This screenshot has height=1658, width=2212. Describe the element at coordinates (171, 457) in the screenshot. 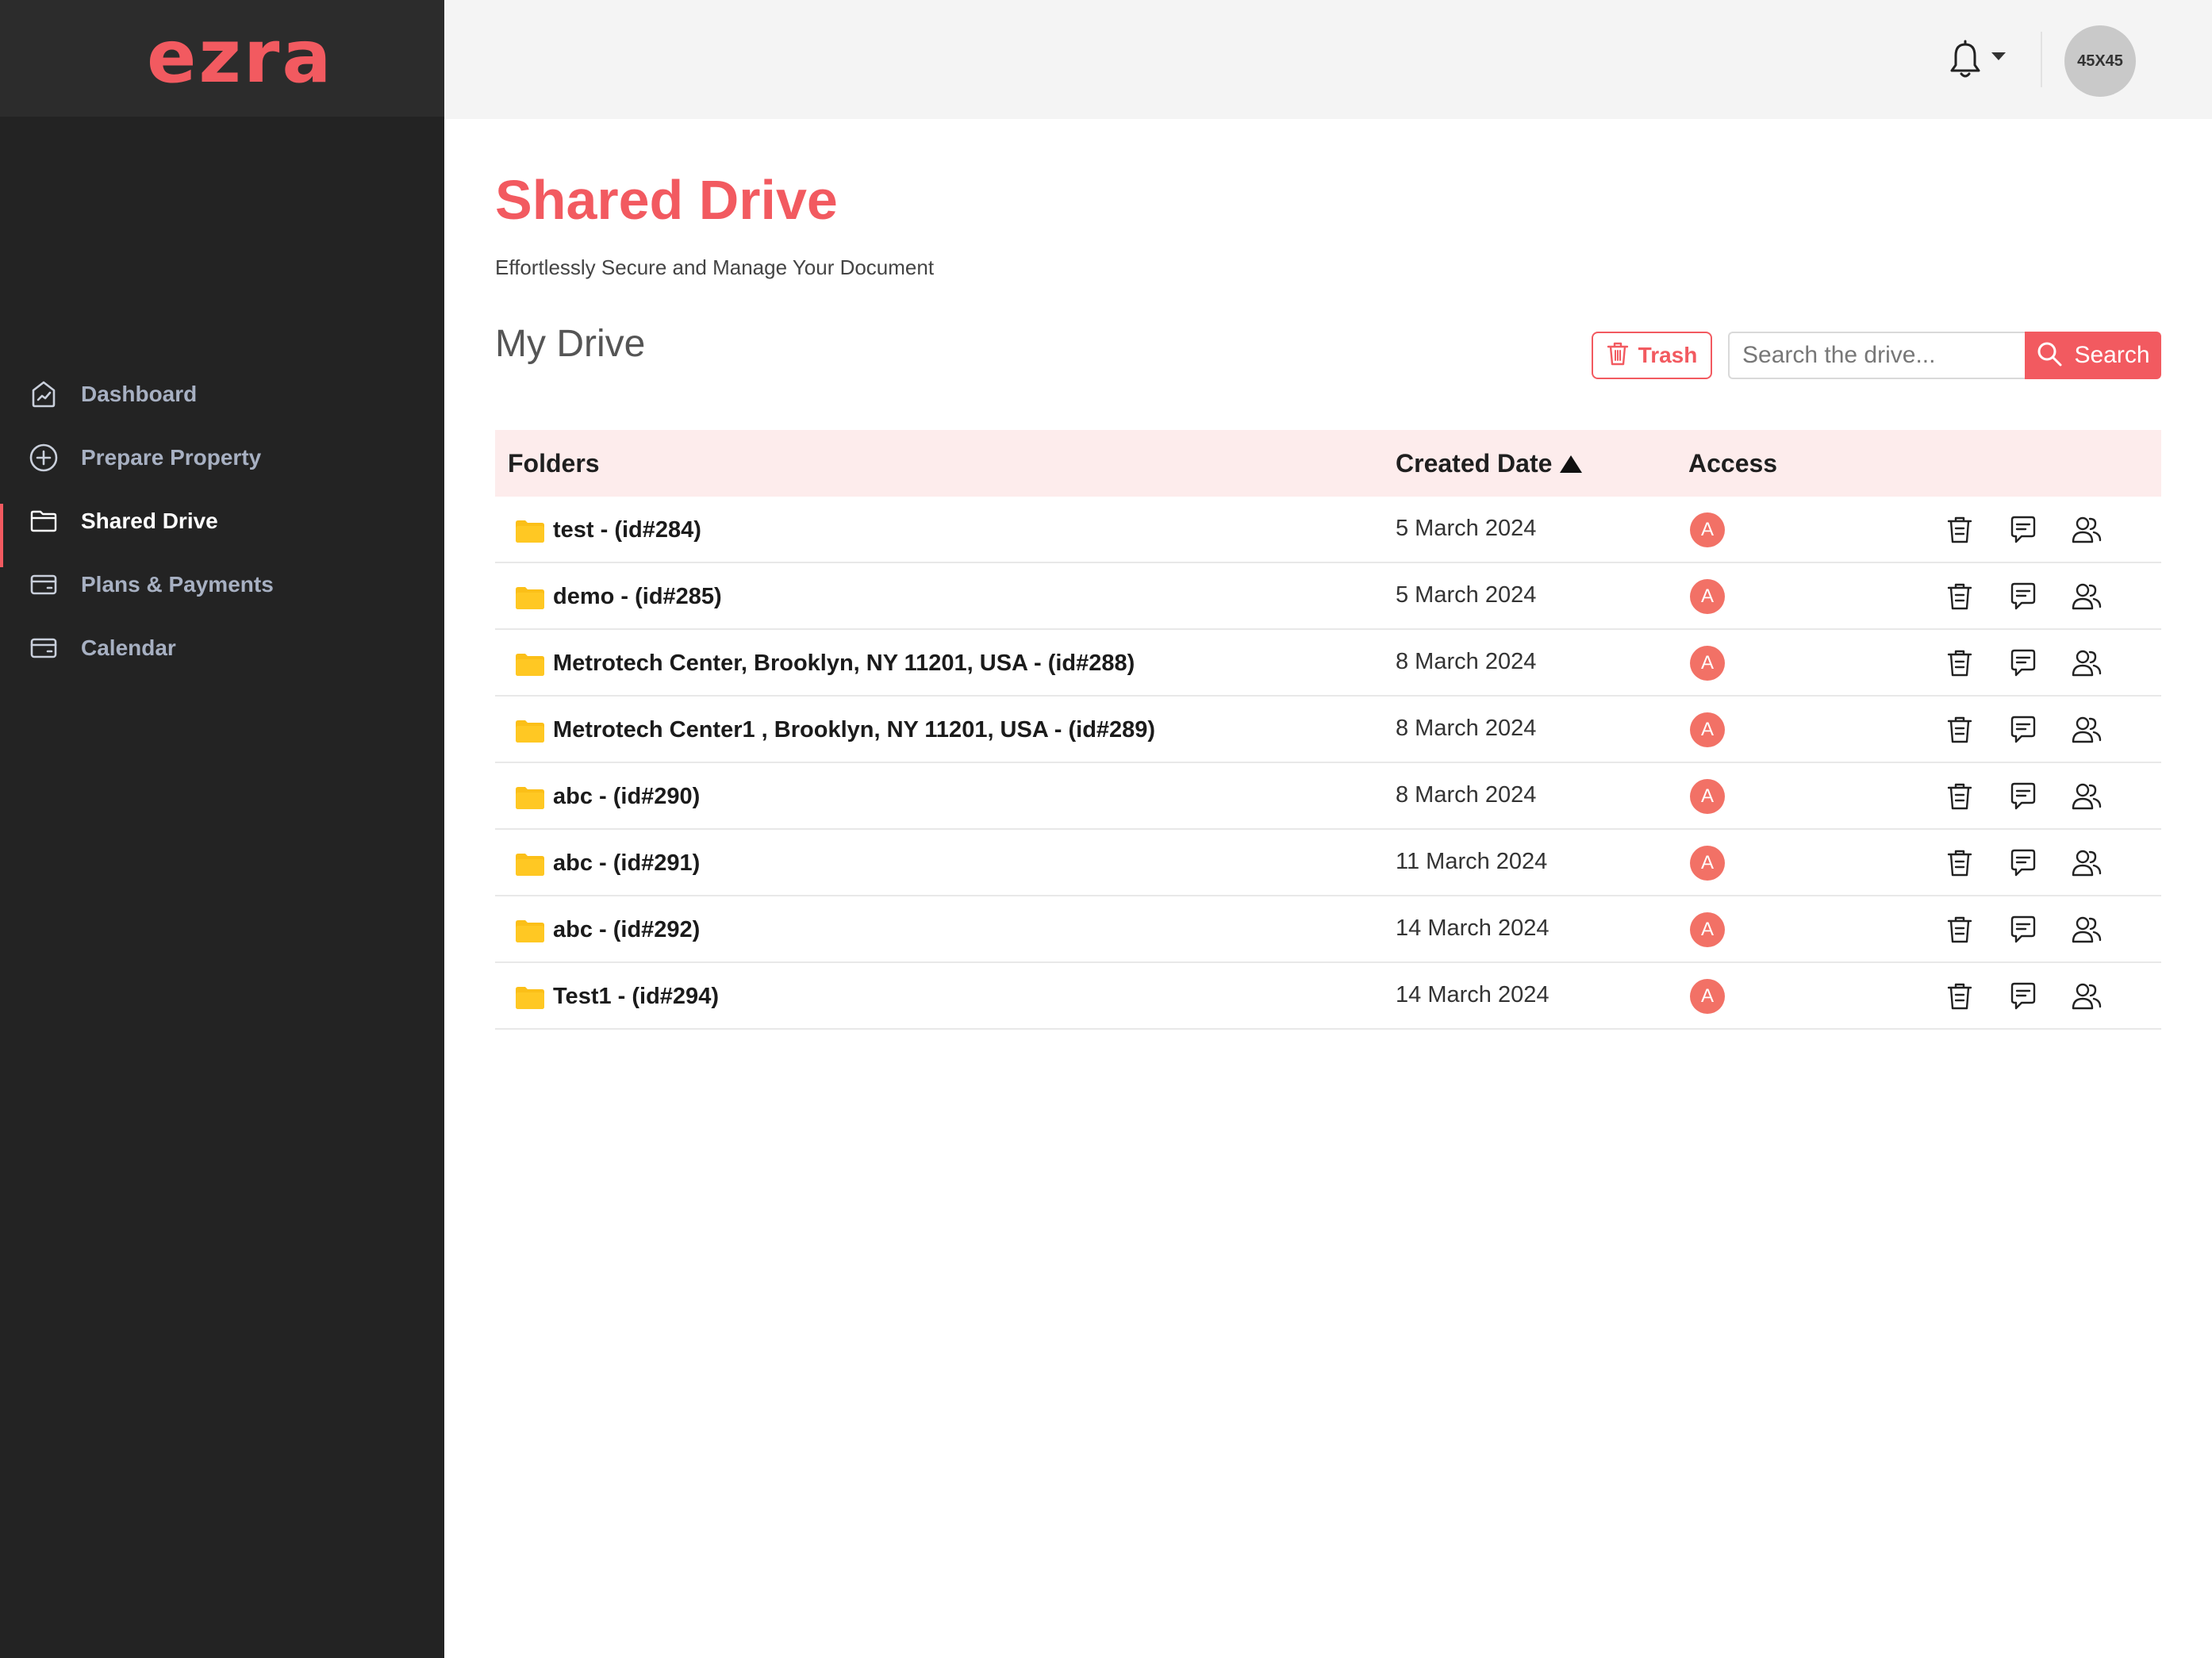

I see `sidebar-item-label: Prepare Property` at that location.